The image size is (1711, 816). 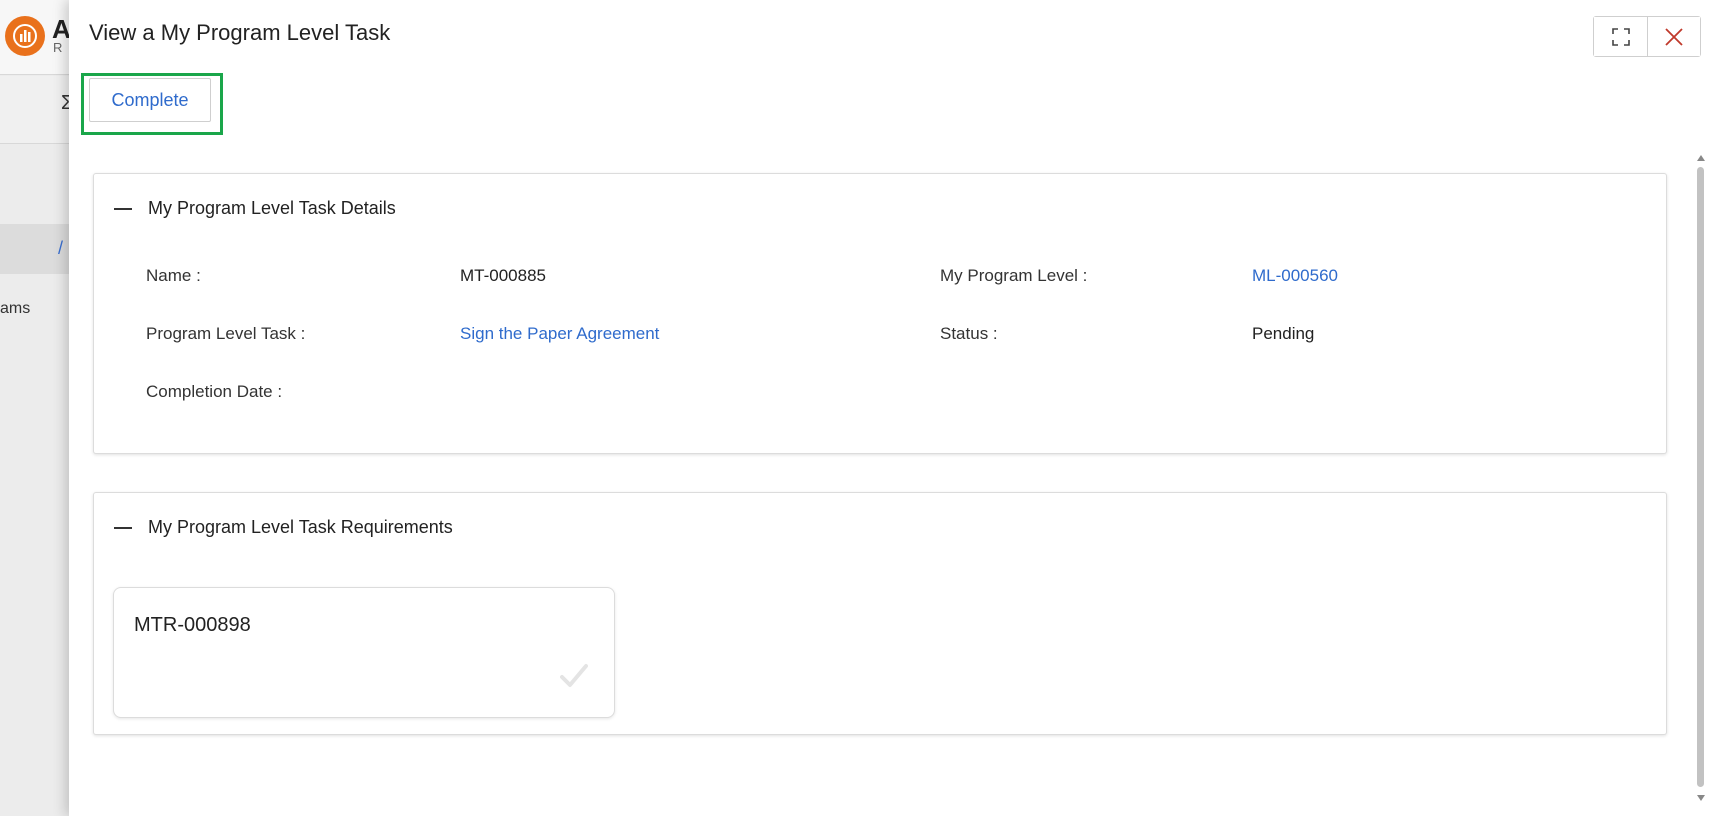 What do you see at coordinates (15, 309) in the screenshot?
I see `sidebar-item-programs-label: ams` at bounding box center [15, 309].